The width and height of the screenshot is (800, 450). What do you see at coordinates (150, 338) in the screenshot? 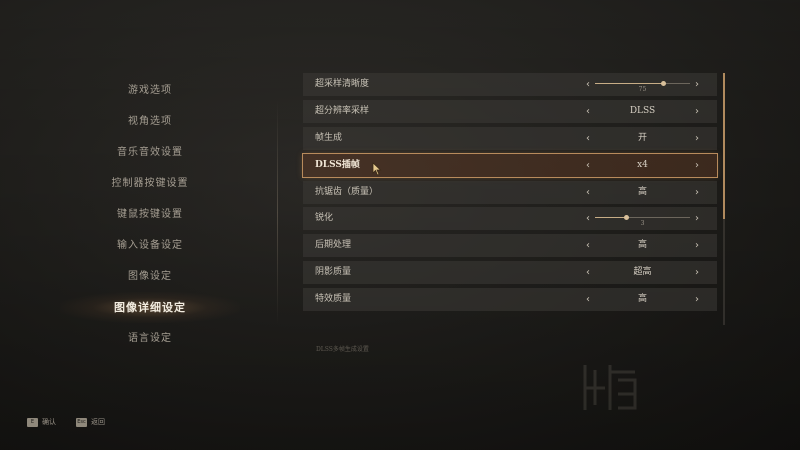
I see `menu-item: 语言设定` at bounding box center [150, 338].